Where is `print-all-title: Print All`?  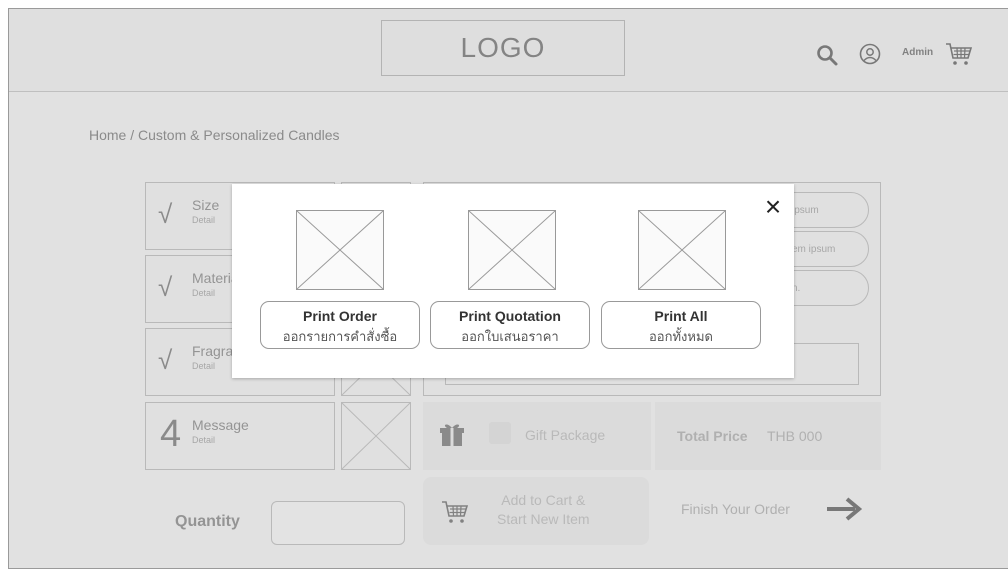
print-all-title: Print All is located at coordinates (681, 316).